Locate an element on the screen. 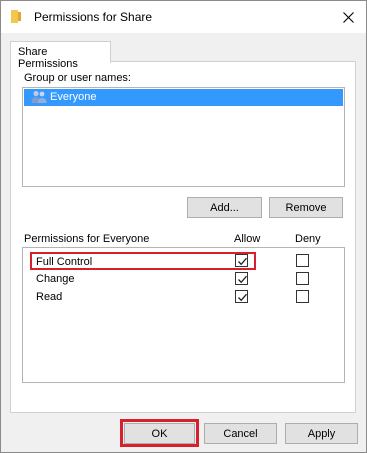  users-group-icon is located at coordinates (39, 97).